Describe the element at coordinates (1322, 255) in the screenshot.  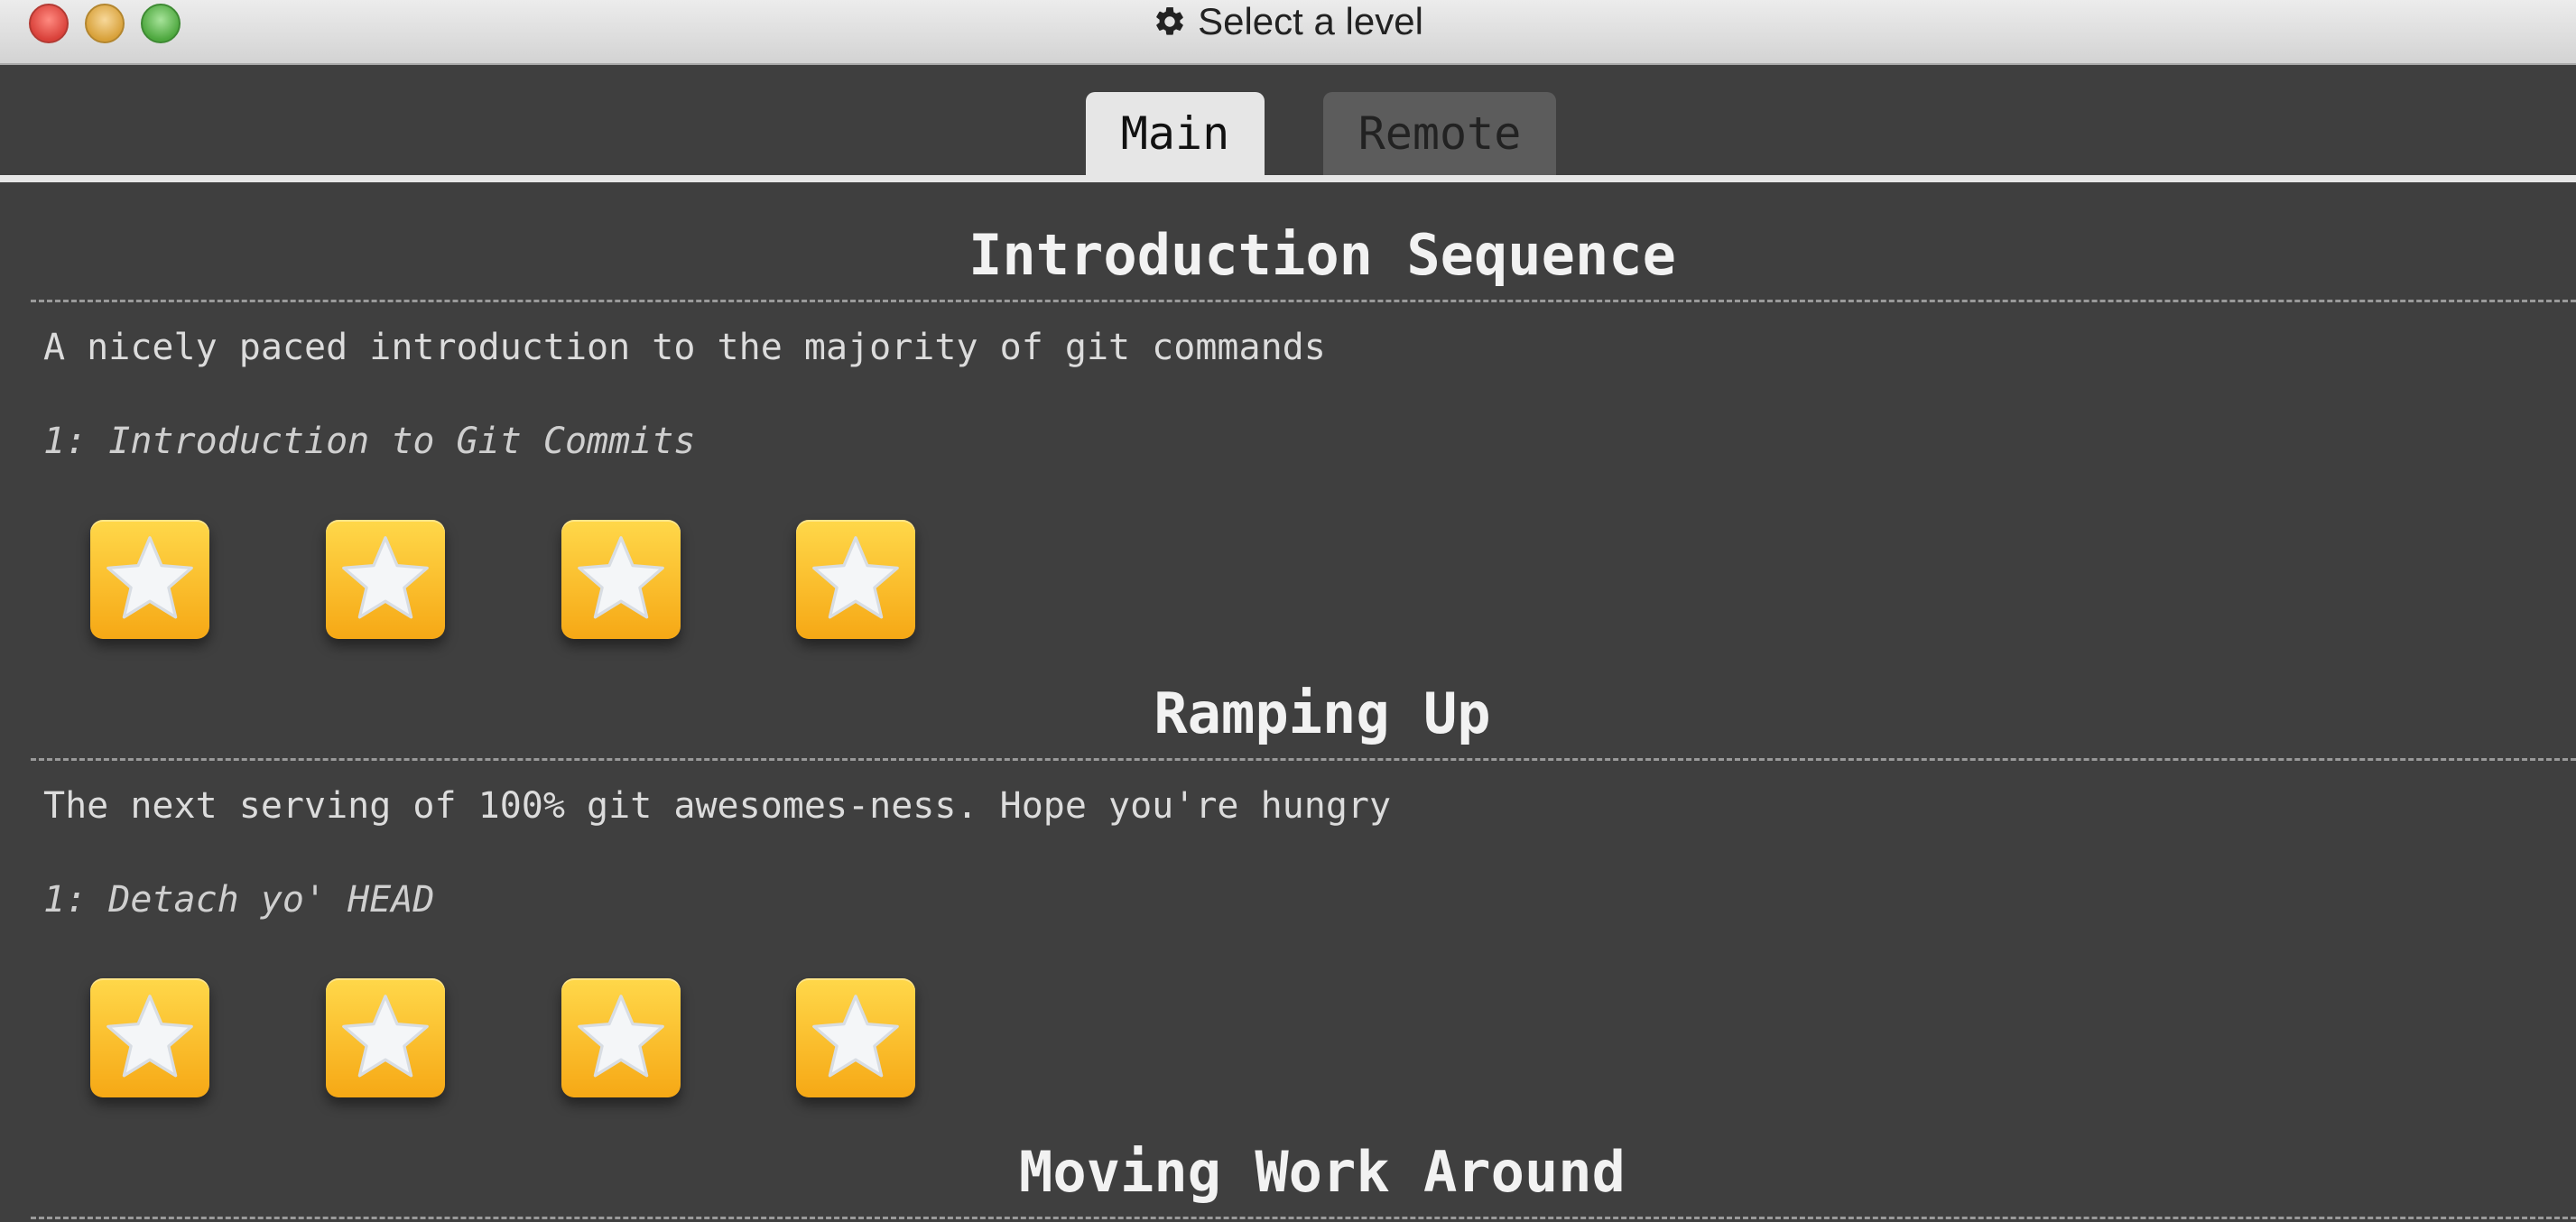
I see `section-title: Introduction Sequence` at that location.